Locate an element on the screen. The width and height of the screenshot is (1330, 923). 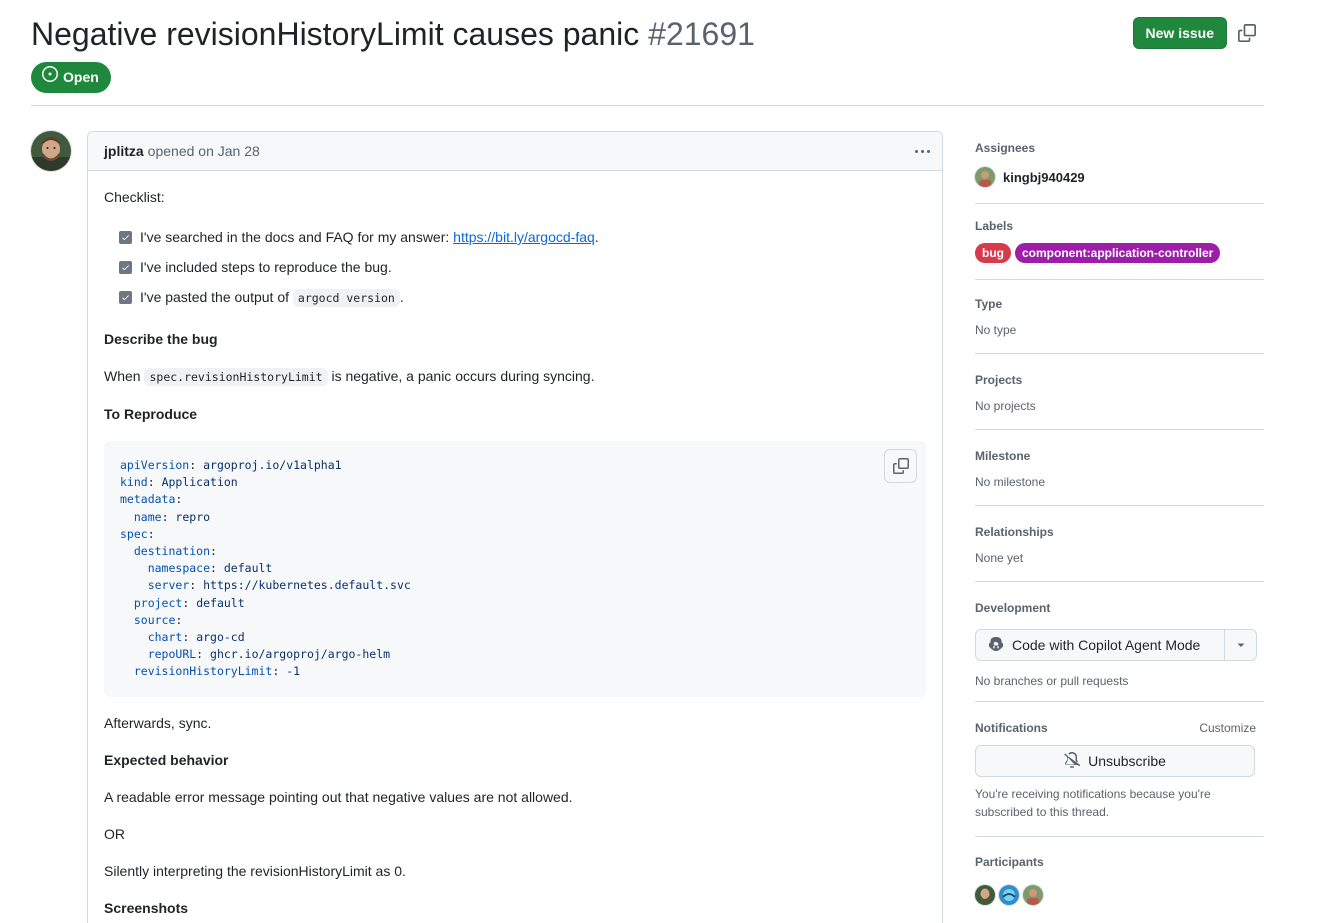
code-line: destination: is located at coordinates (175, 550).